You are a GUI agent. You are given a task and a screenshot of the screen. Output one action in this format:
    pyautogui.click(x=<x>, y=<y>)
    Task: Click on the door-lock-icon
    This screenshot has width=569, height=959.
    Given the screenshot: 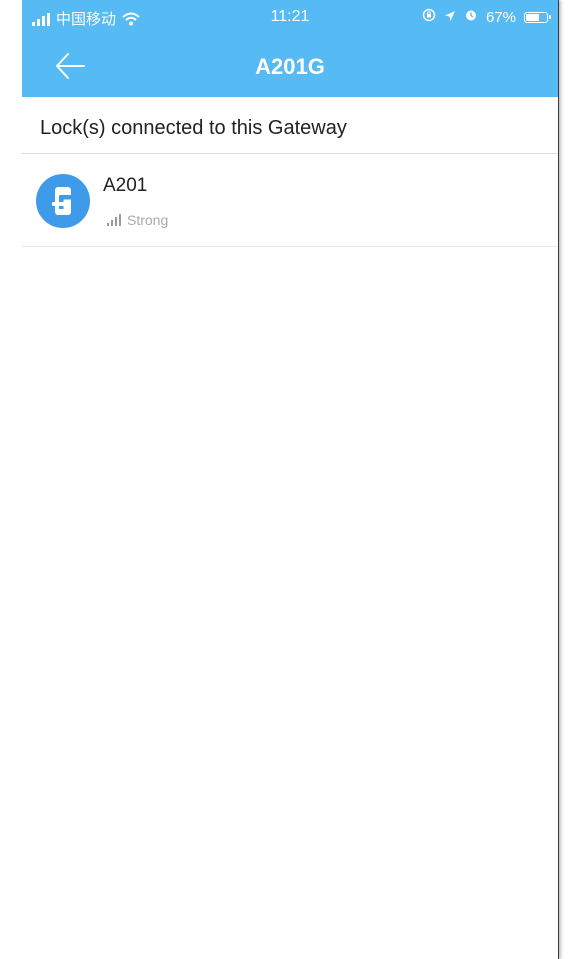 What is the action you would take?
    pyautogui.click(x=62, y=201)
    